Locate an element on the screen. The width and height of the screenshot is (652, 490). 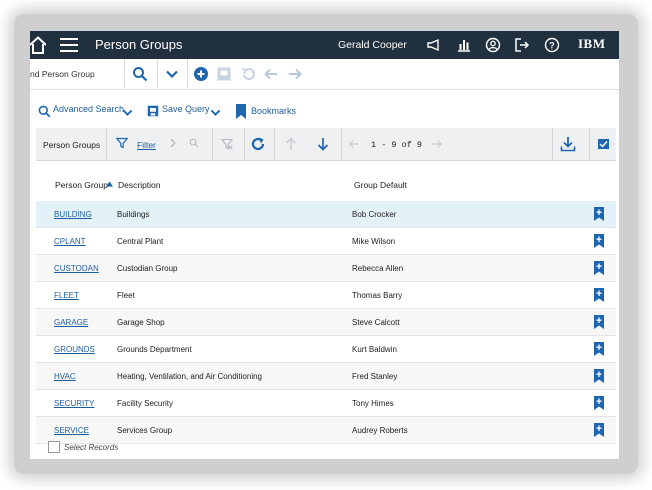
table-row: GROUNDS Grounds Department Kurt Baldwin is located at coordinates (326, 349).